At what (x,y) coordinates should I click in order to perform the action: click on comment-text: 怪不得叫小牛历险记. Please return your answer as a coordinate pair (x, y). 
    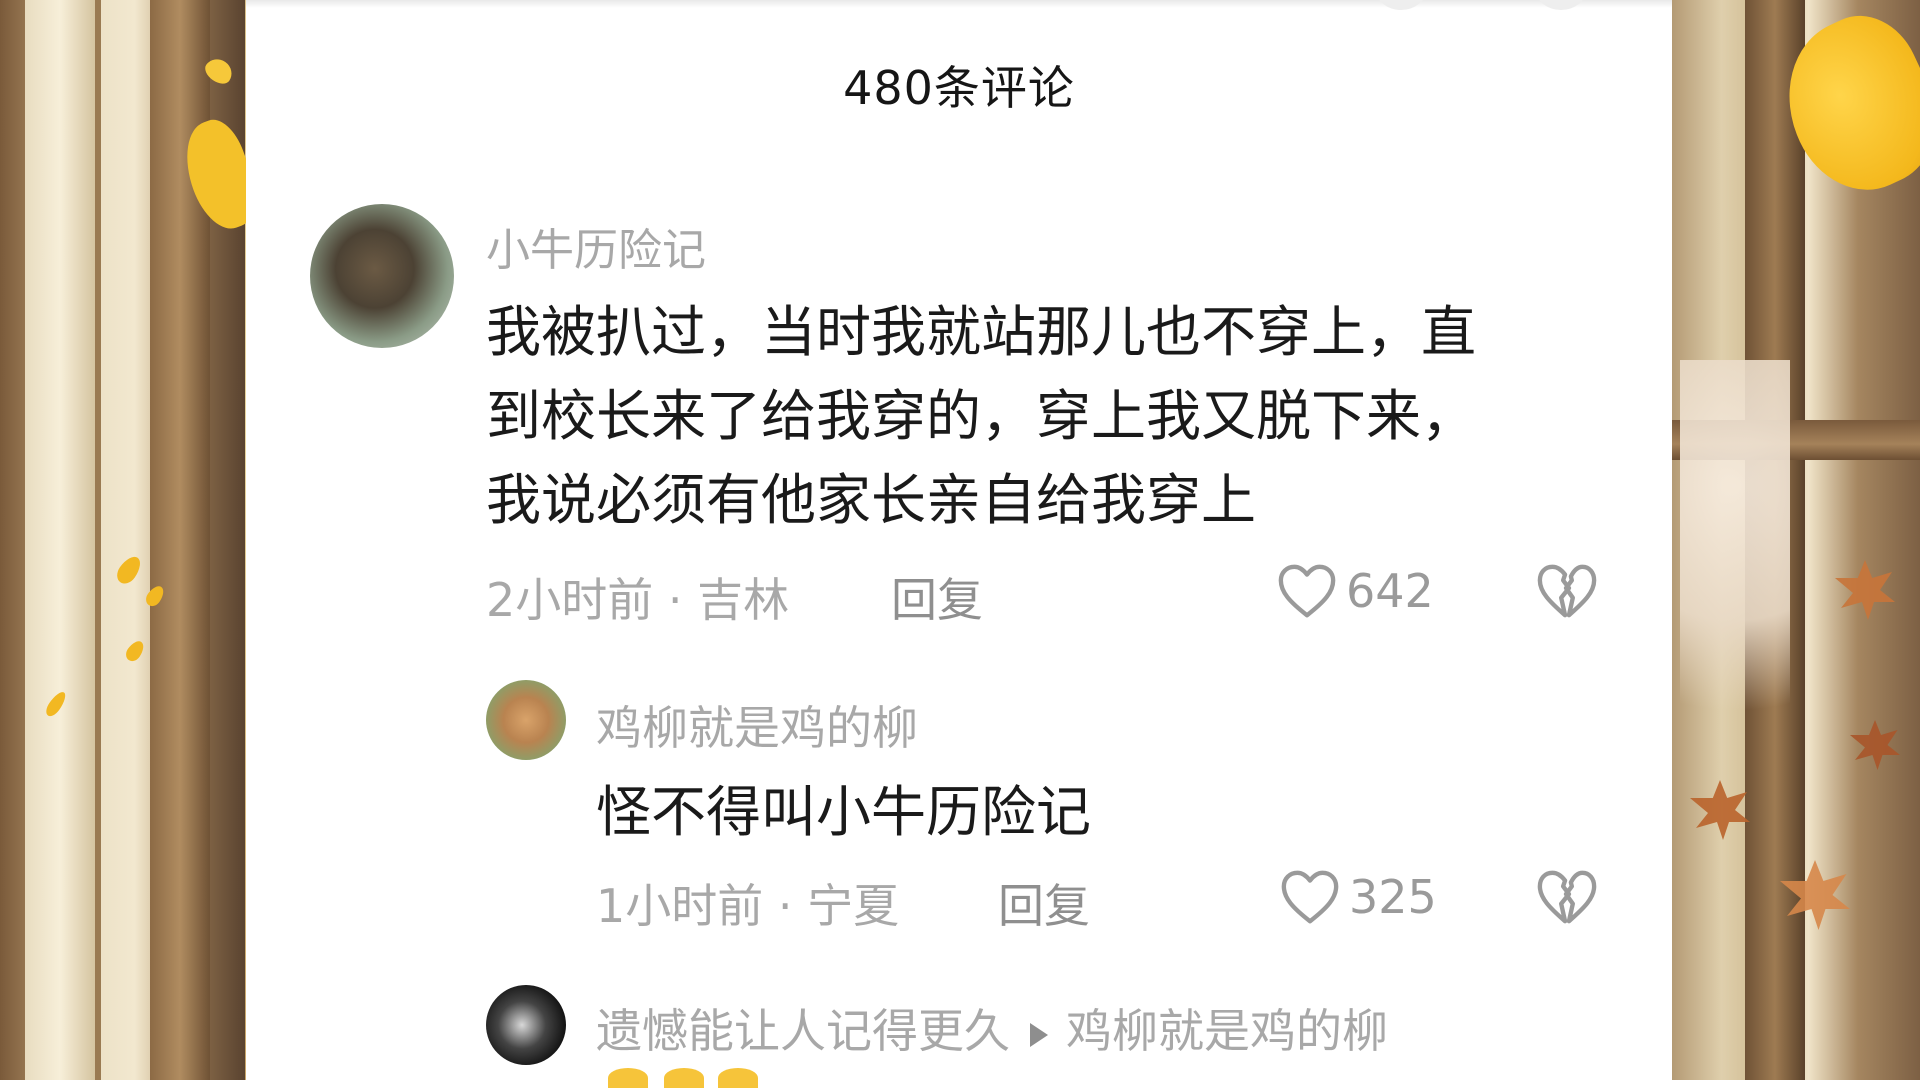
    Looking at the image, I should click on (843, 812).